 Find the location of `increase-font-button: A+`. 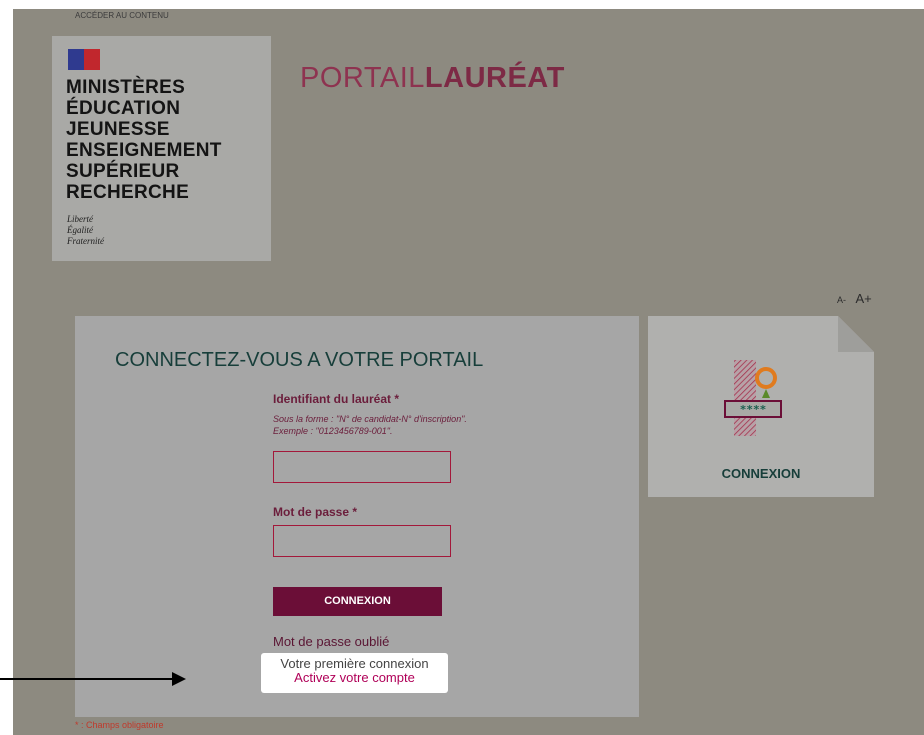

increase-font-button: A+ is located at coordinates (863, 298).